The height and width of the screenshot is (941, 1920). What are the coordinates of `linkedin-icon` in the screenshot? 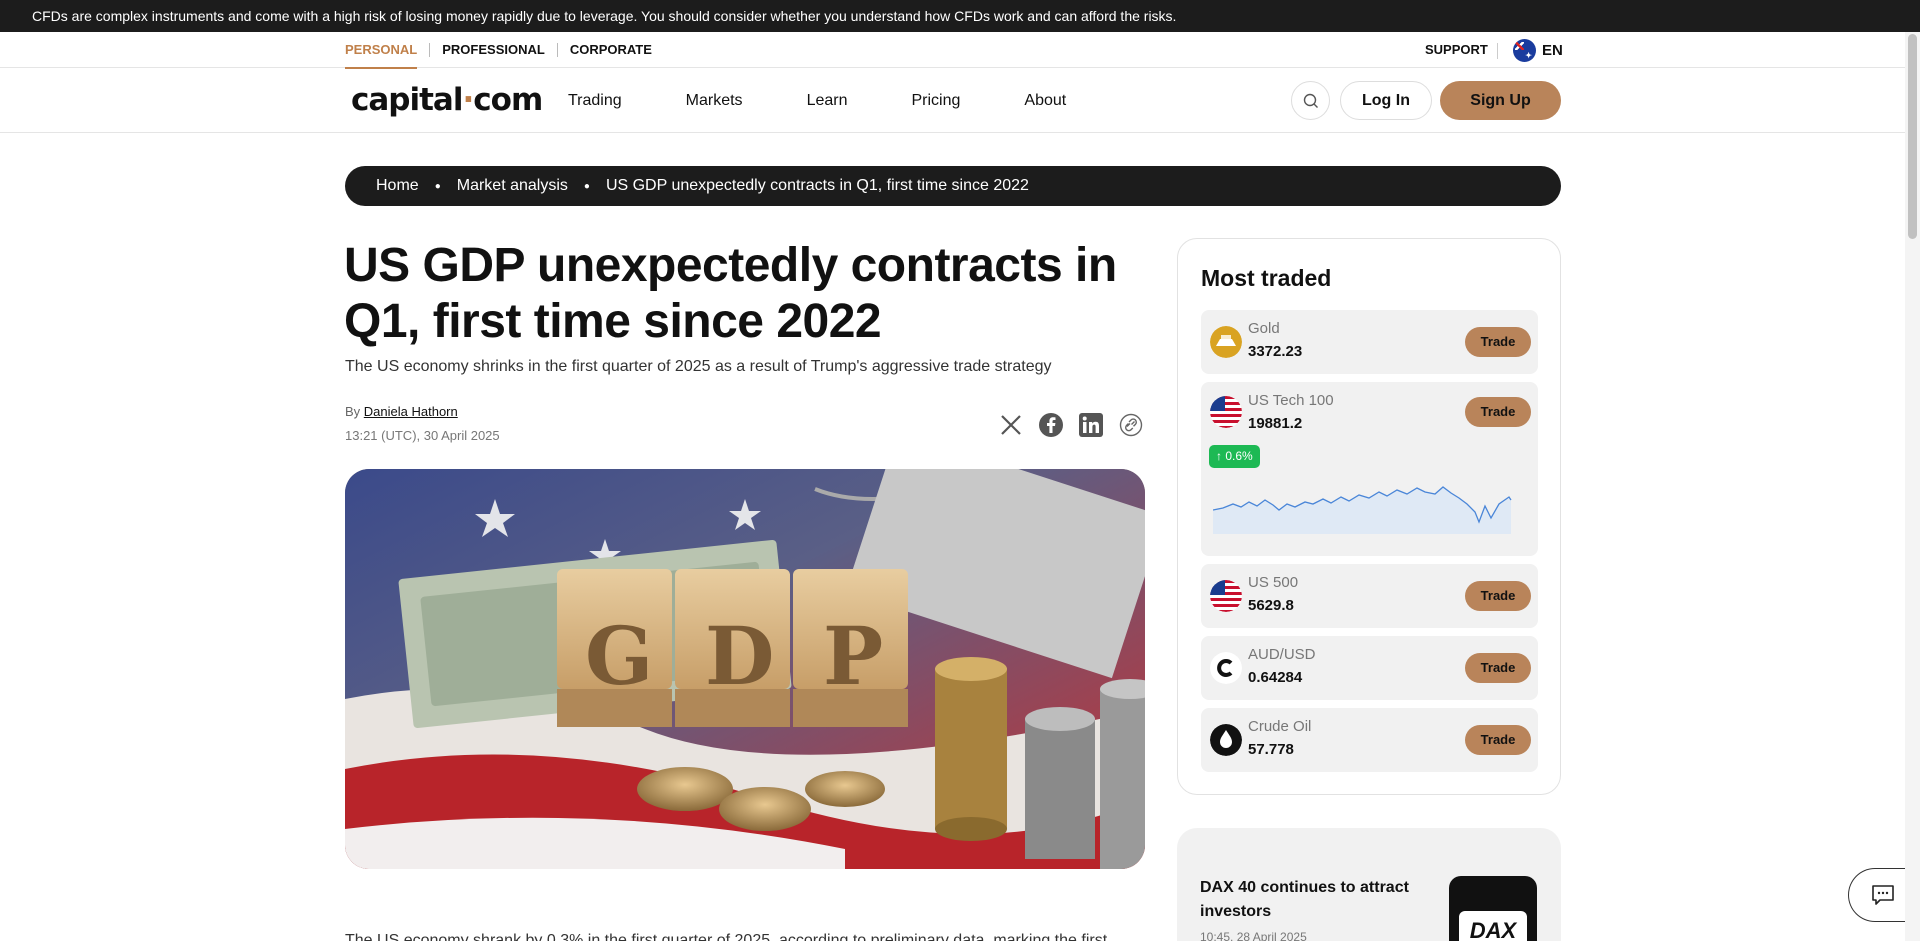 It's located at (1091, 425).